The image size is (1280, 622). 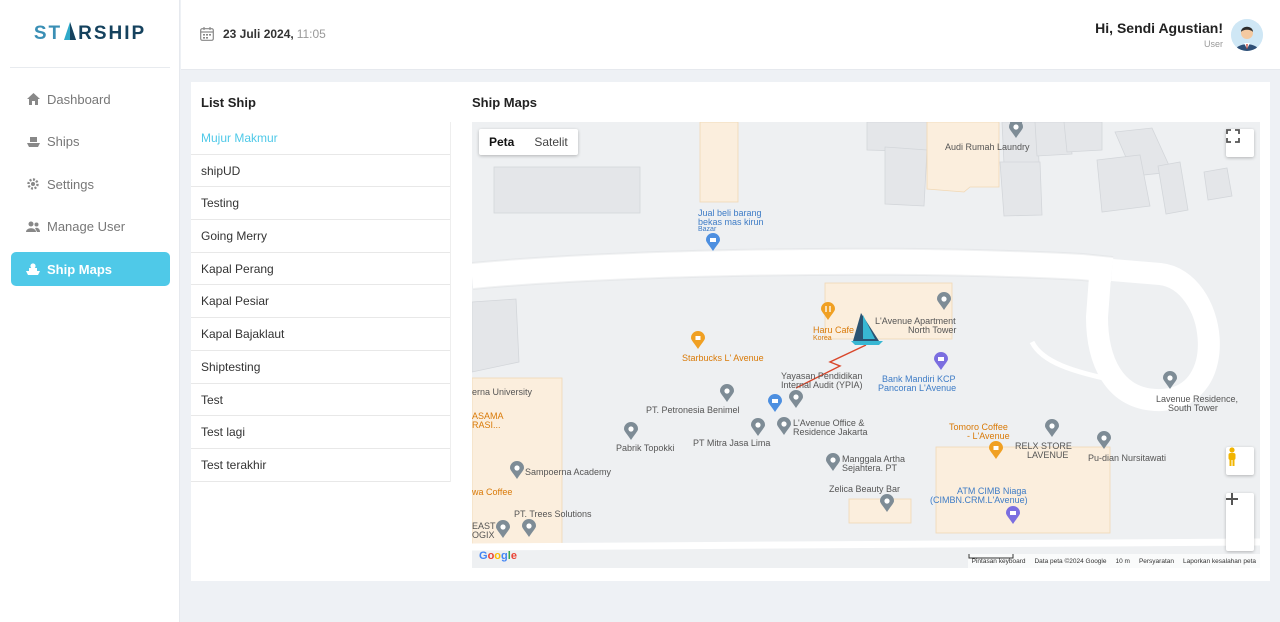 What do you see at coordinates (1219, 561) in the screenshot?
I see `report-error-link: Laporkan kesalahan peta` at bounding box center [1219, 561].